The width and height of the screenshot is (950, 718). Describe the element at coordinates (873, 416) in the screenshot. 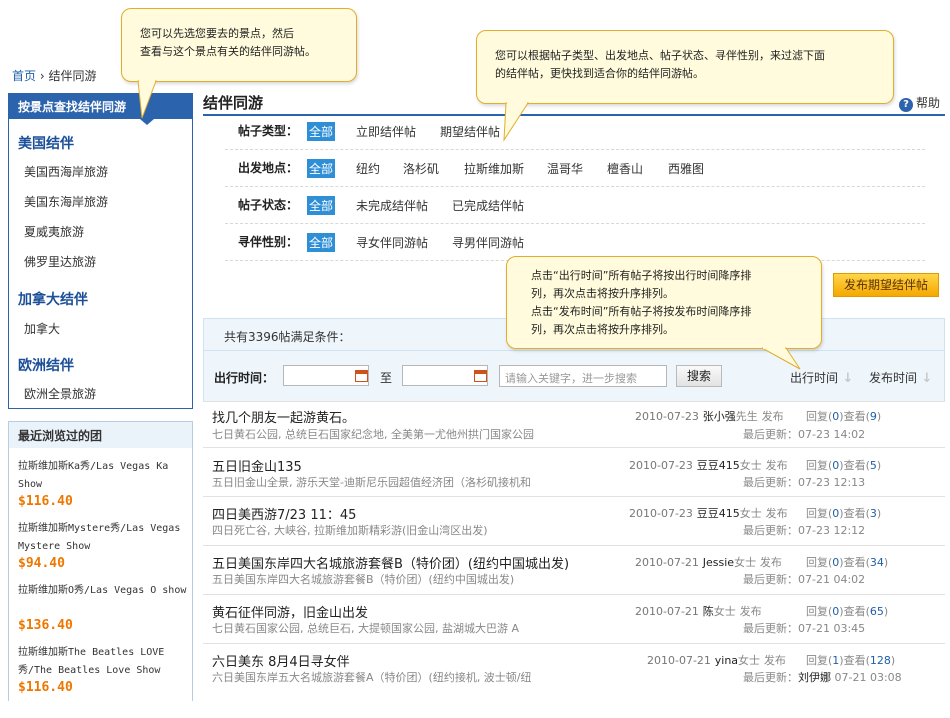

I see `view-count: 9` at that location.